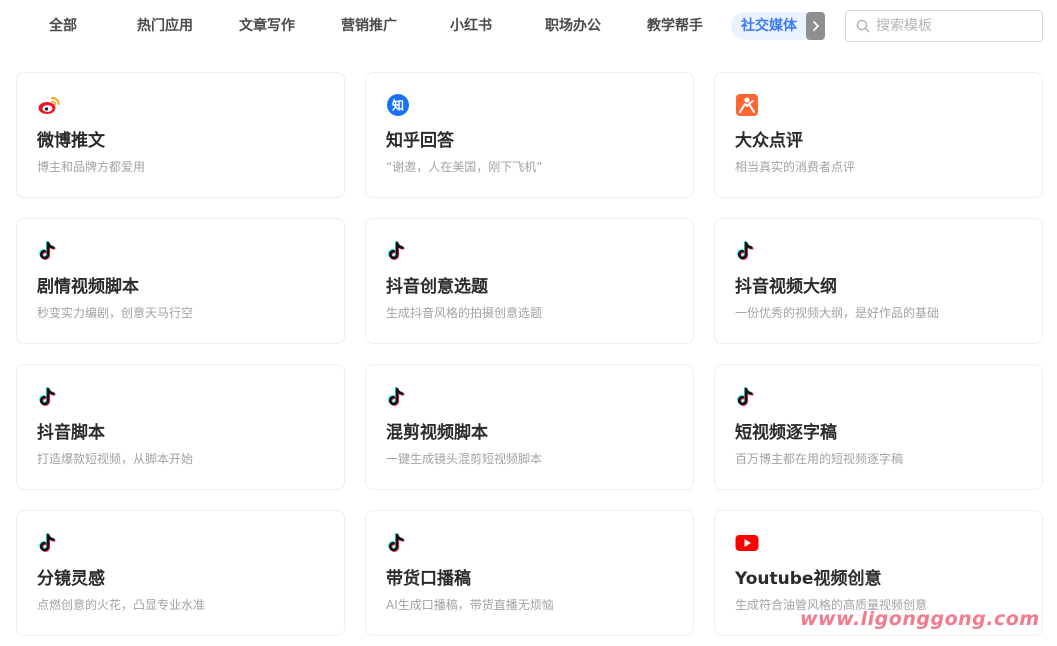  I want to click on template-card-live-sales-script: 带货口播稿 AI生成口播稿，带货直播无烦恼, so click(529, 573).